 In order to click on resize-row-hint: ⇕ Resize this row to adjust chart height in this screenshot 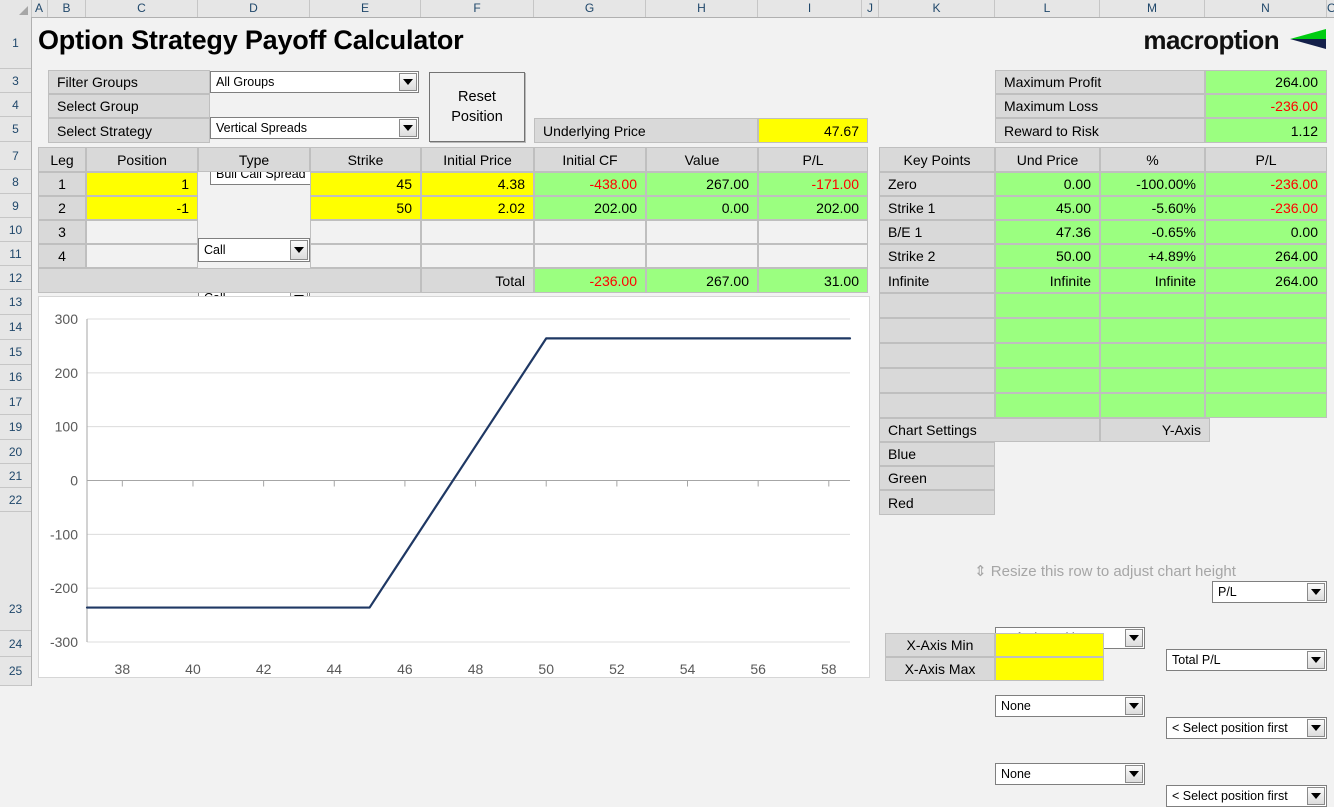, I will do `click(1105, 571)`.